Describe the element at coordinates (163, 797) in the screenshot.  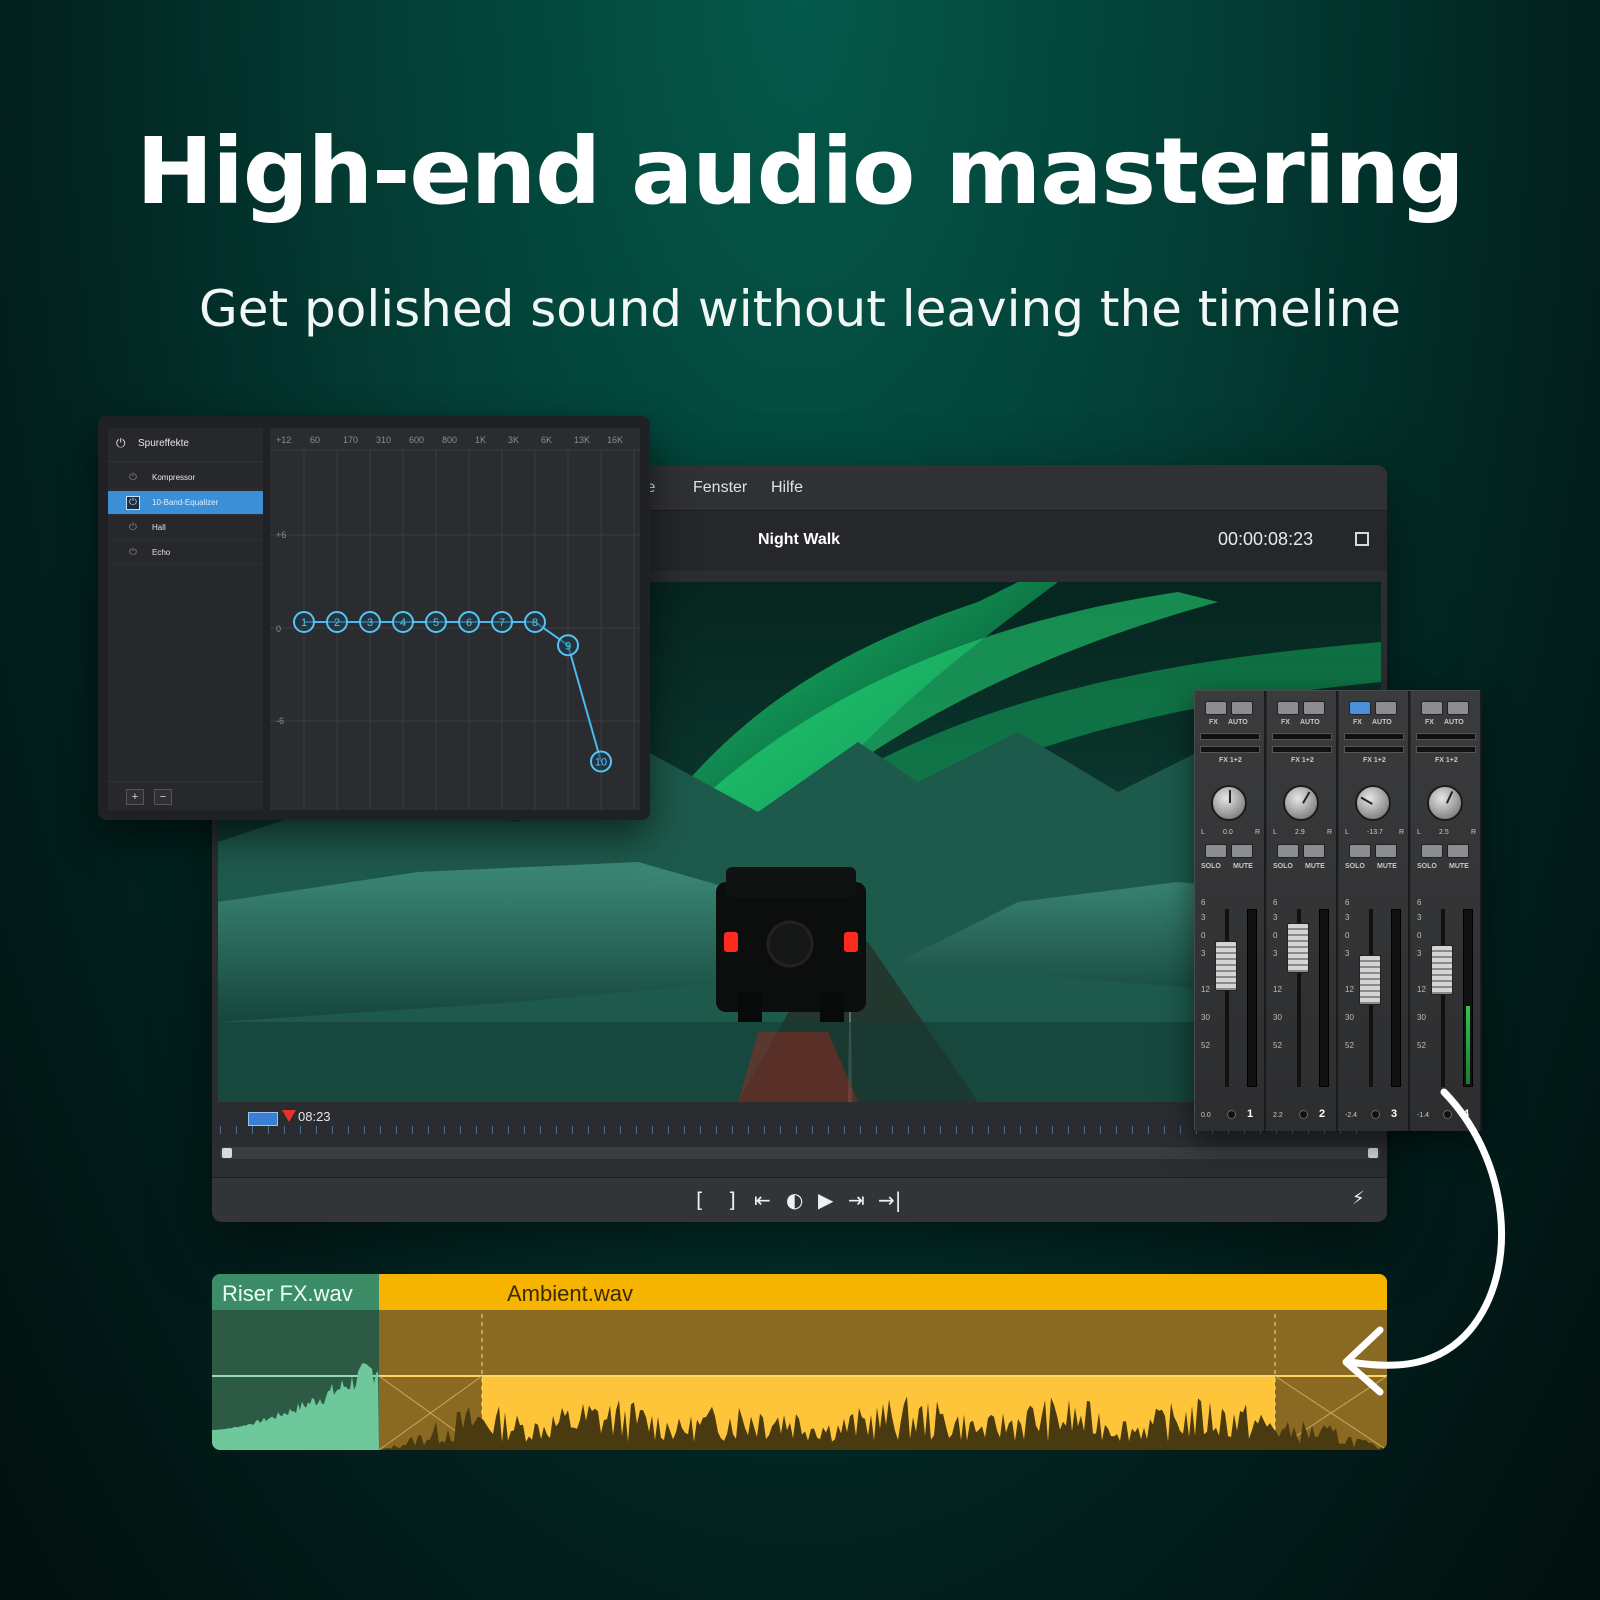
I see `remove-effect-button: −` at that location.